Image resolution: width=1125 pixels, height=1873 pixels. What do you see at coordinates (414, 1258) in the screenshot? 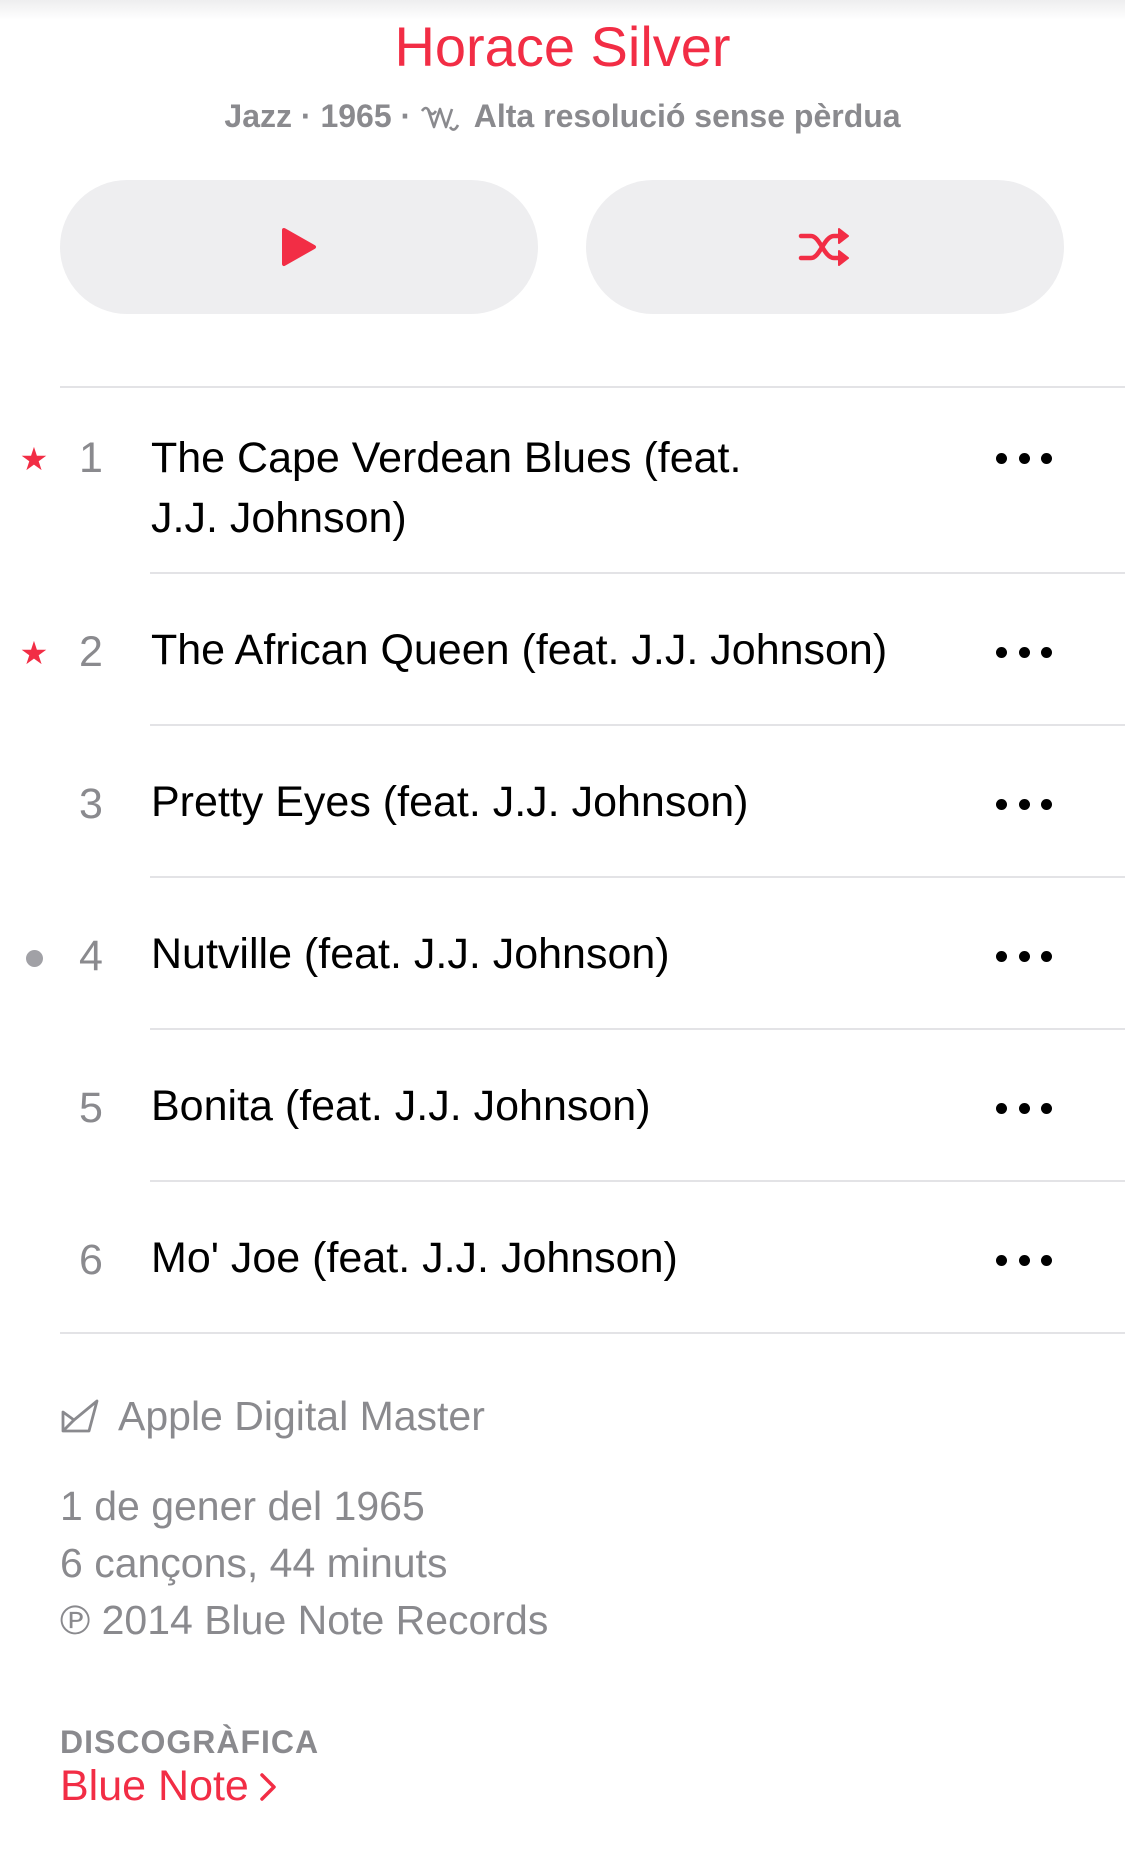
I see `track-title: Mo' Joe (feat. J.J. Johnson)` at bounding box center [414, 1258].